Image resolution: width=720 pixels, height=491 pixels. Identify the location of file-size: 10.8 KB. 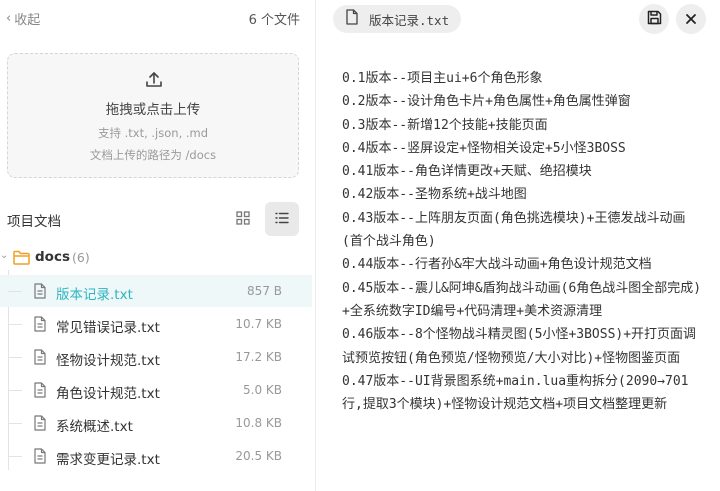
(258, 423).